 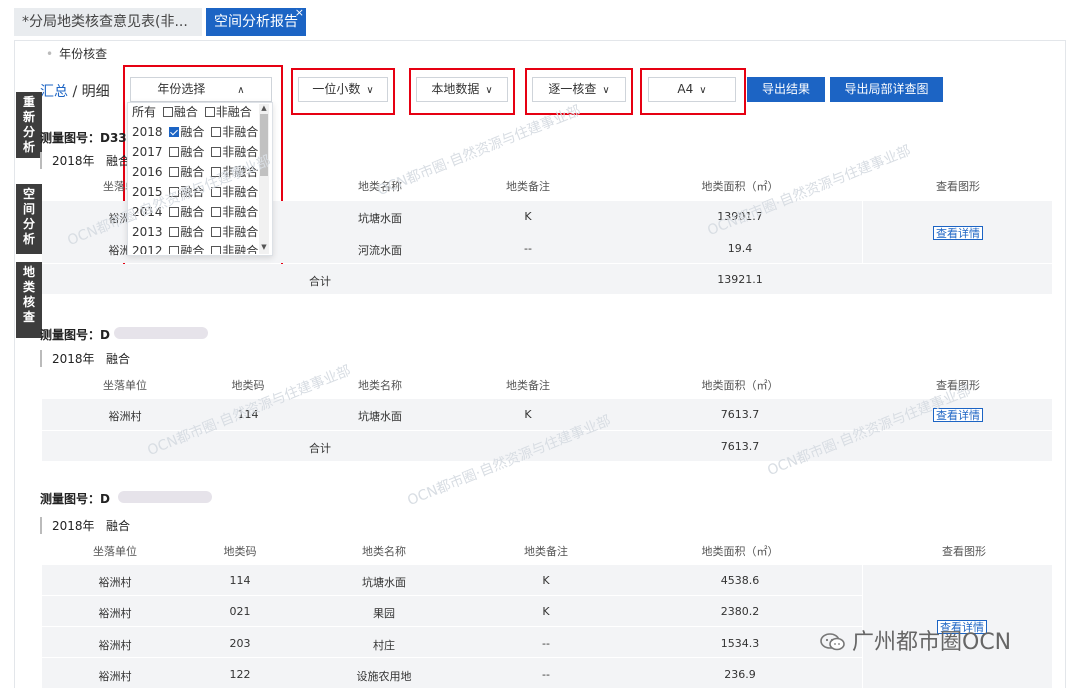 I want to click on summary-link: 汇总, so click(x=54, y=92).